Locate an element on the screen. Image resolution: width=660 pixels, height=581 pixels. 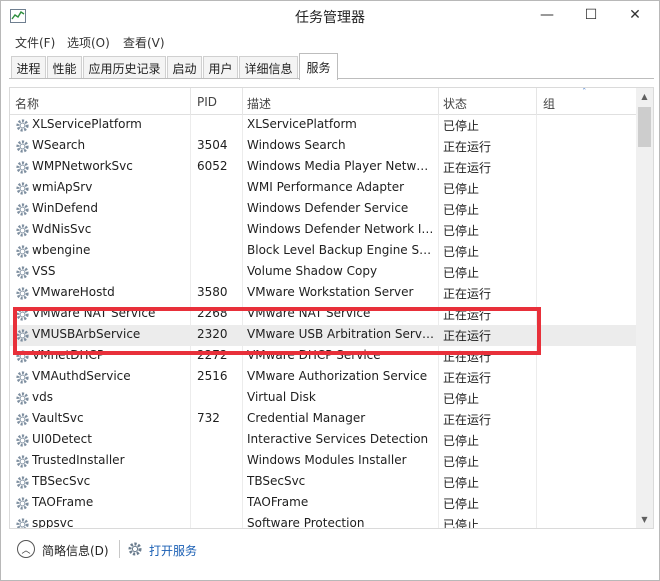
service-description: TAOFrame is located at coordinates (278, 502).